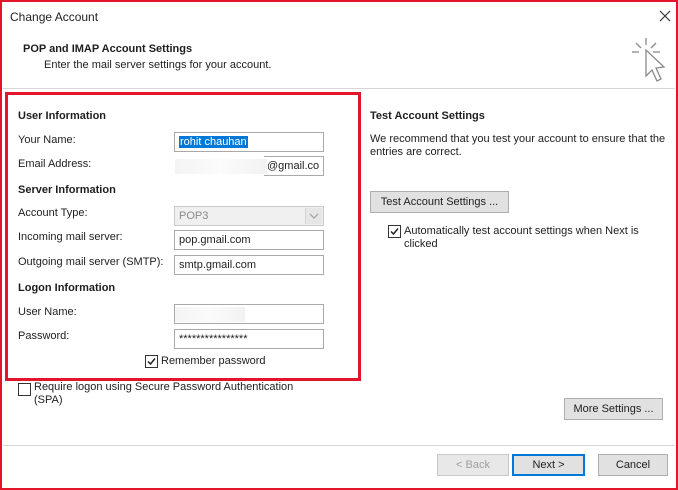 The image size is (678, 490). Describe the element at coordinates (249, 216) in the screenshot. I see `account-type-select: POP3` at that location.